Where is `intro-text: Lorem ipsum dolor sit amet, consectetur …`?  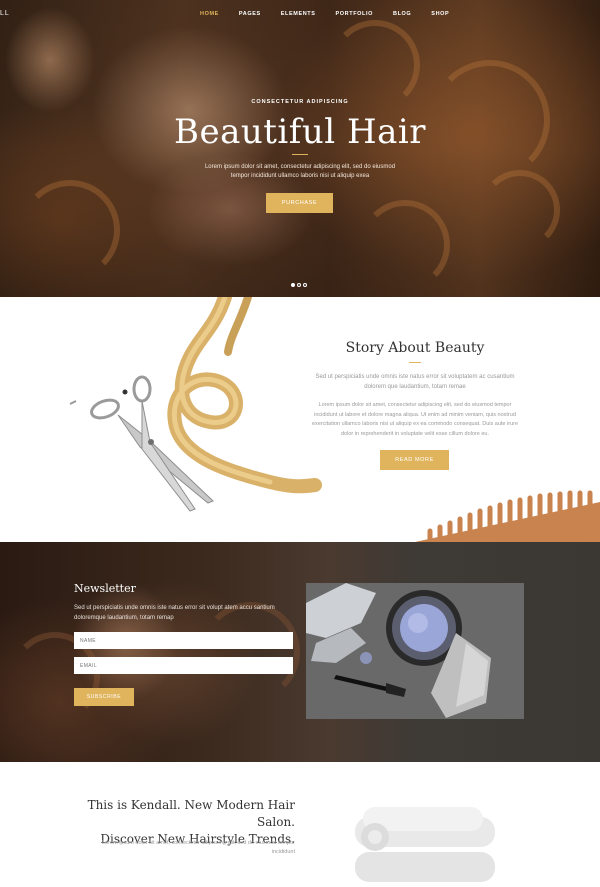
intro-text: Lorem ipsum dolor sit amet, consectetur … is located at coordinates (198, 847).